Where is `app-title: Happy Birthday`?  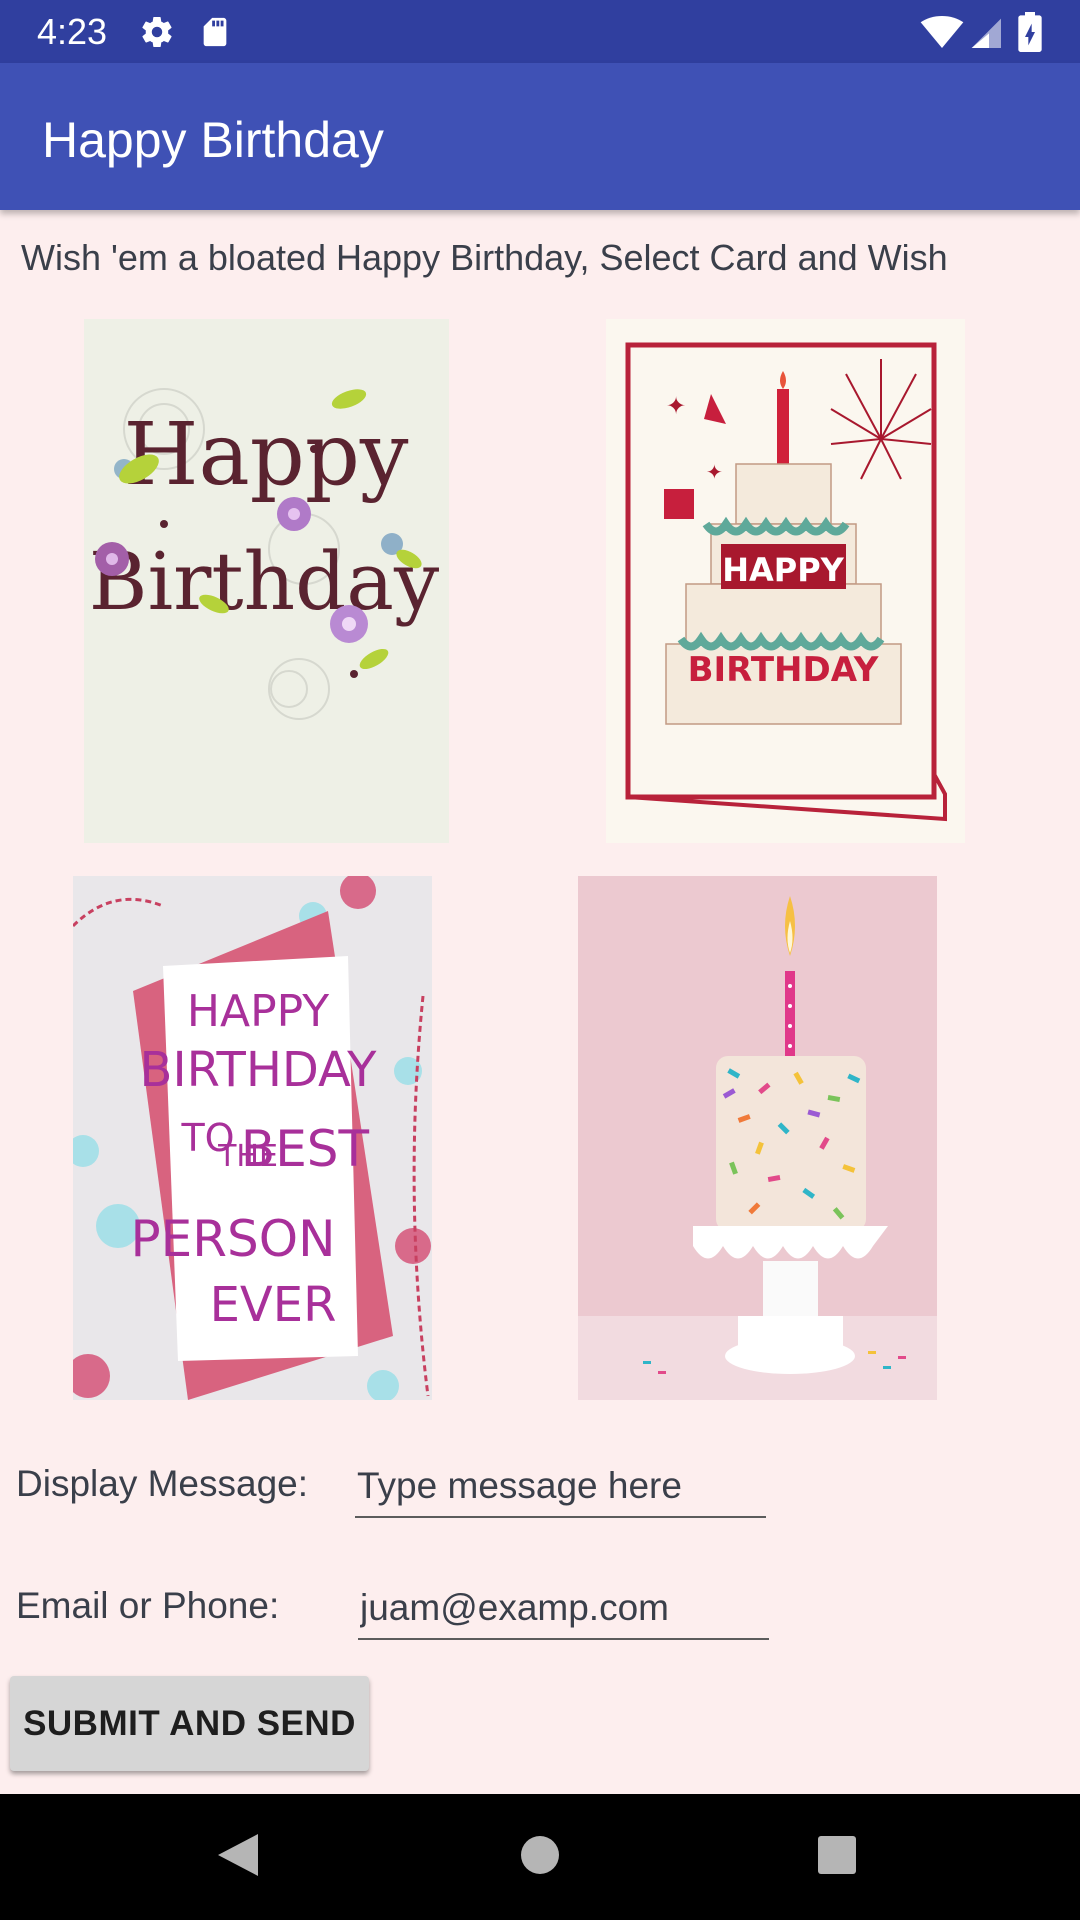 app-title: Happy Birthday is located at coordinates (213, 140).